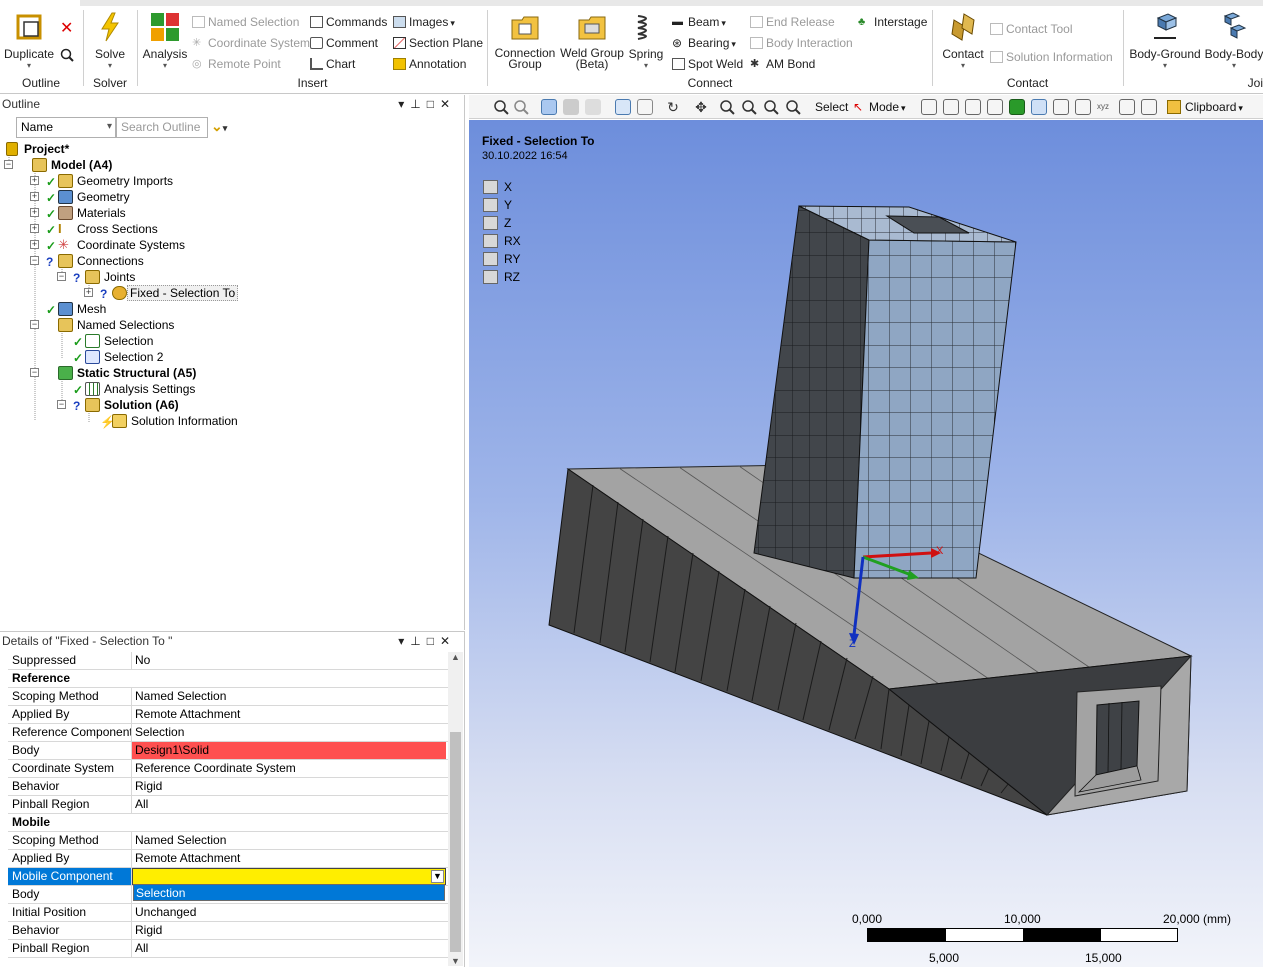 This screenshot has width=1263, height=967. I want to click on select-node-icon, so click(1017, 107).